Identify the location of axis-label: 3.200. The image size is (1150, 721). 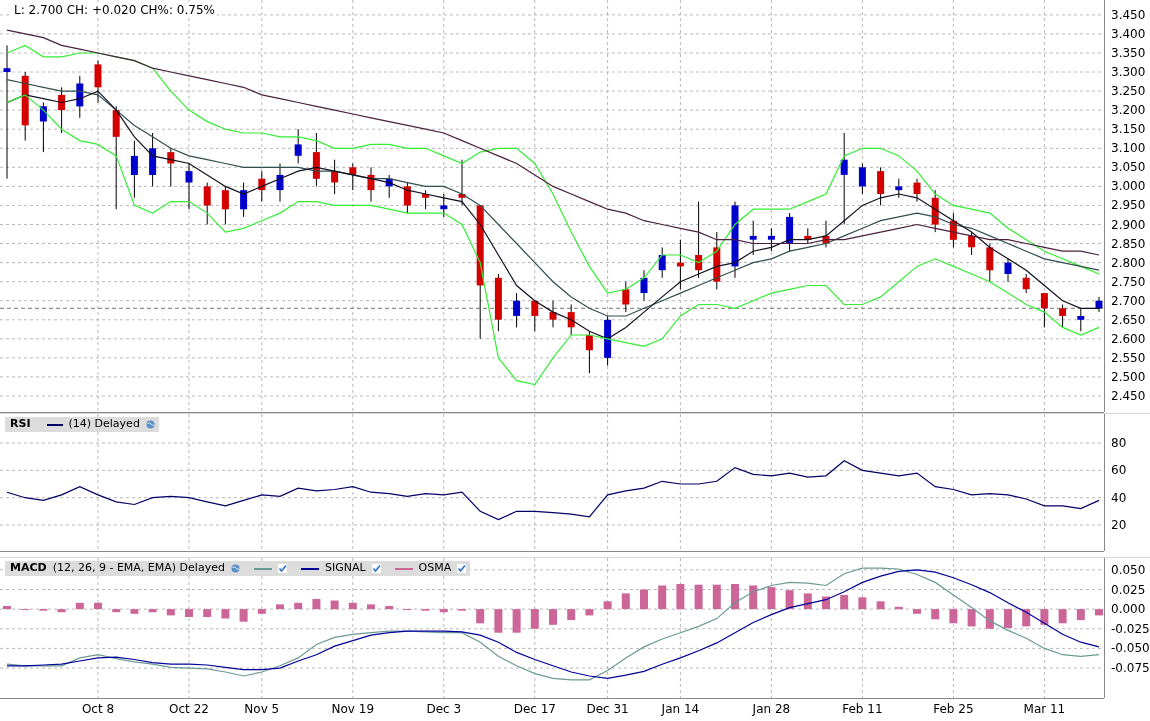
(1128, 110).